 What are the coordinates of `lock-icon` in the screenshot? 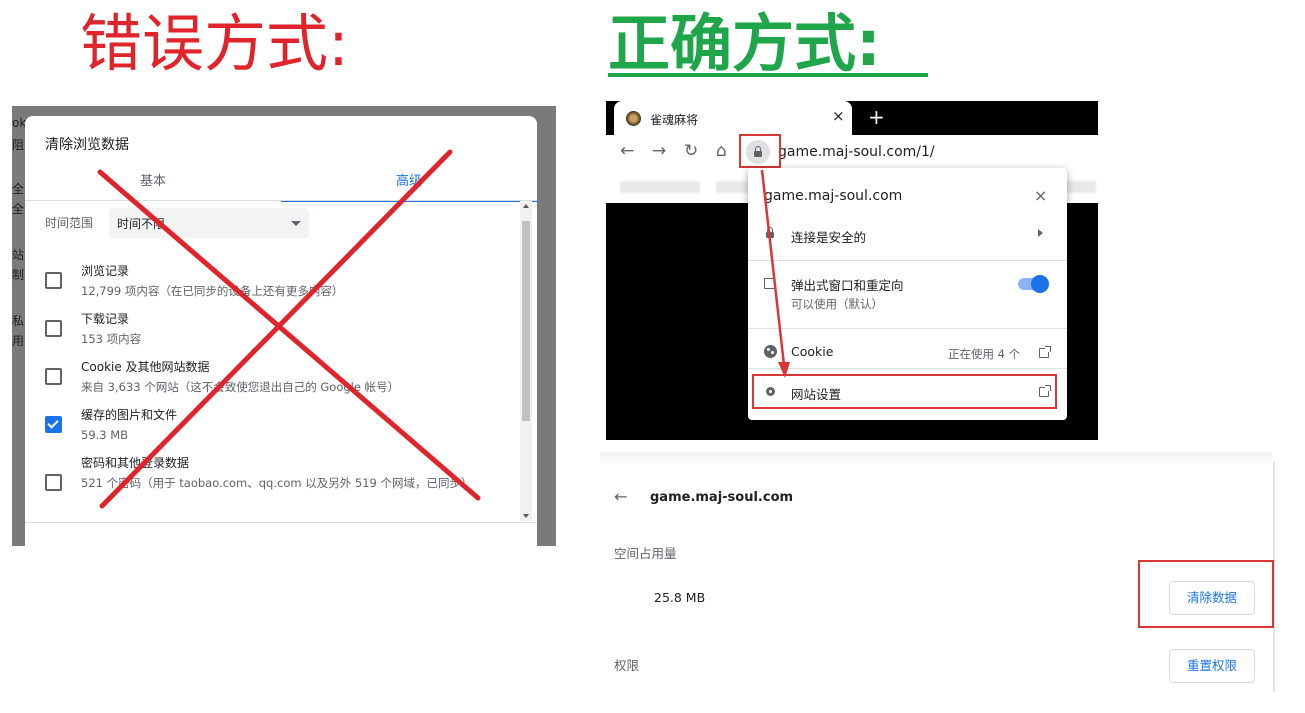 It's located at (770, 232).